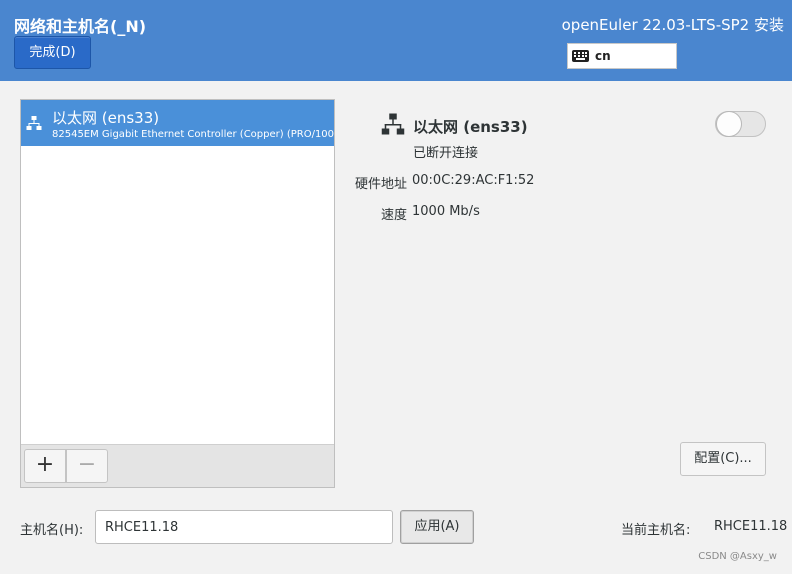 This screenshot has width=792, height=574. What do you see at coordinates (473, 180) in the screenshot?
I see `hardware-address-value: 00:0C:29:AC:F1:52` at bounding box center [473, 180].